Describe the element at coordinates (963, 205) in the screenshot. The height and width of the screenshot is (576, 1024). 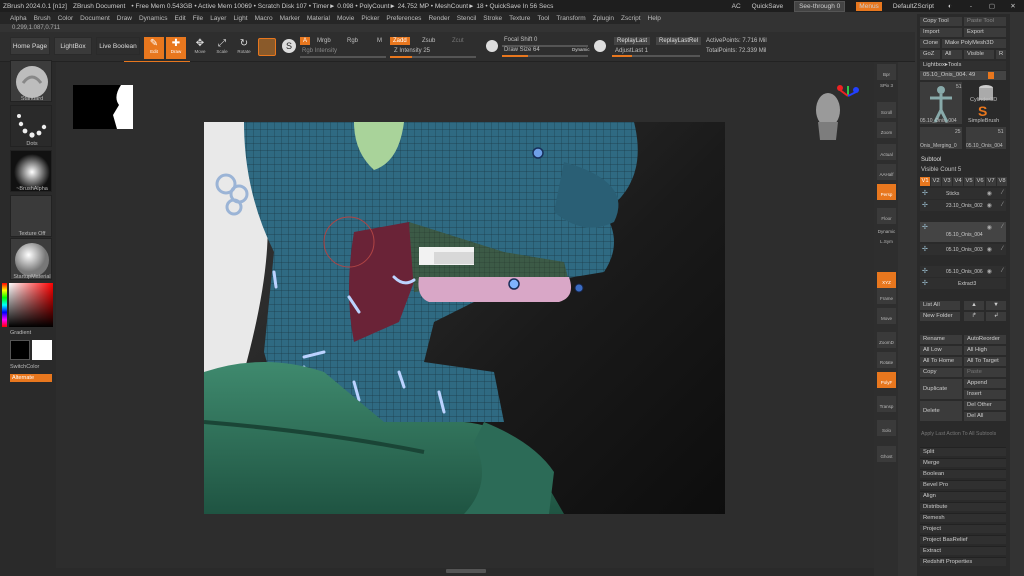
I see `subtool-row: ✢ 23.10_Onis_002 ◉ ⁄` at that location.